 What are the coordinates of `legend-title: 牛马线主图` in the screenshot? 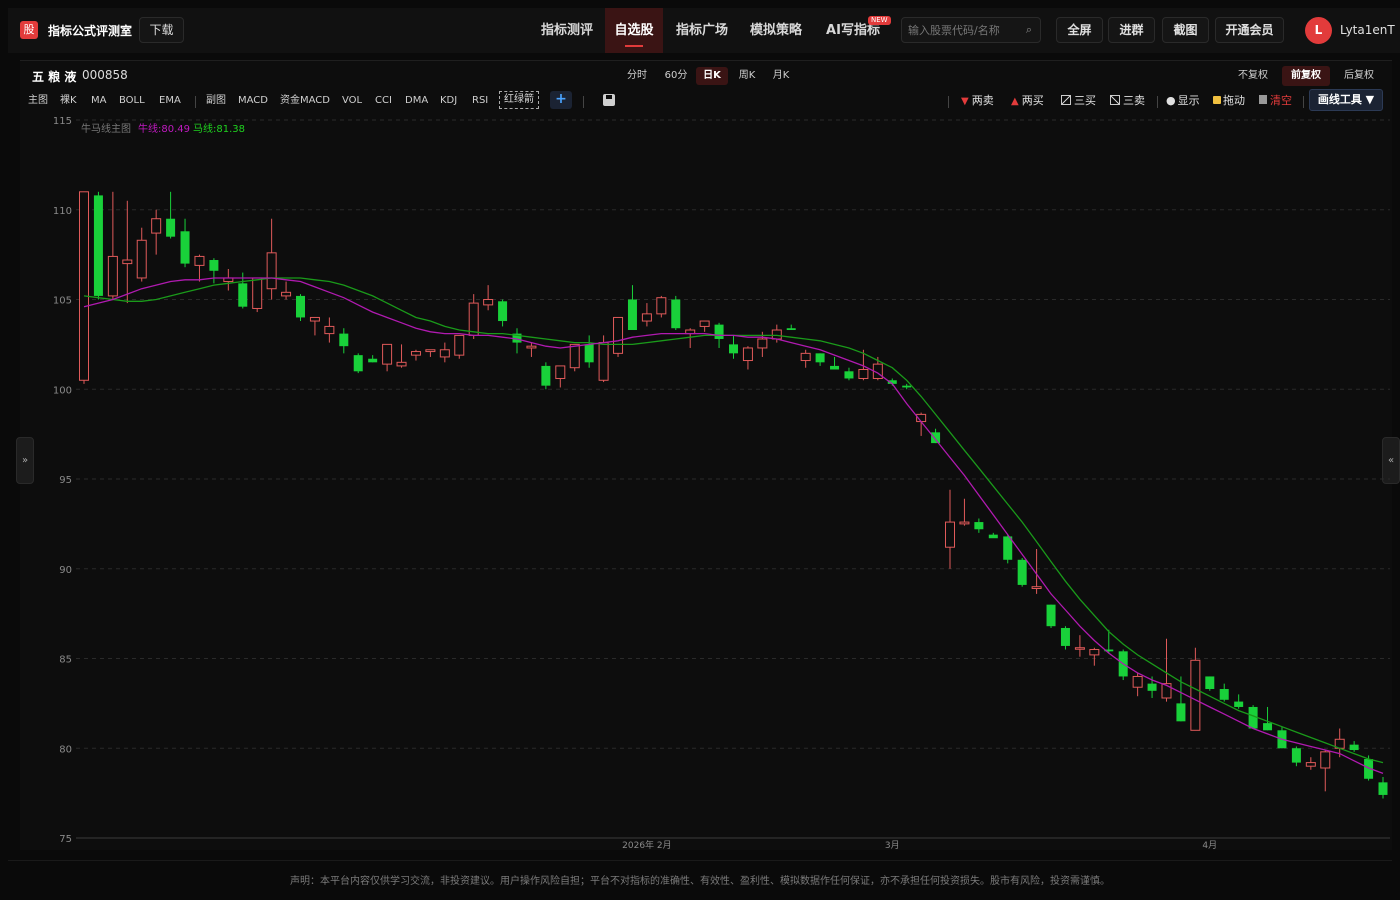 It's located at (106, 128).